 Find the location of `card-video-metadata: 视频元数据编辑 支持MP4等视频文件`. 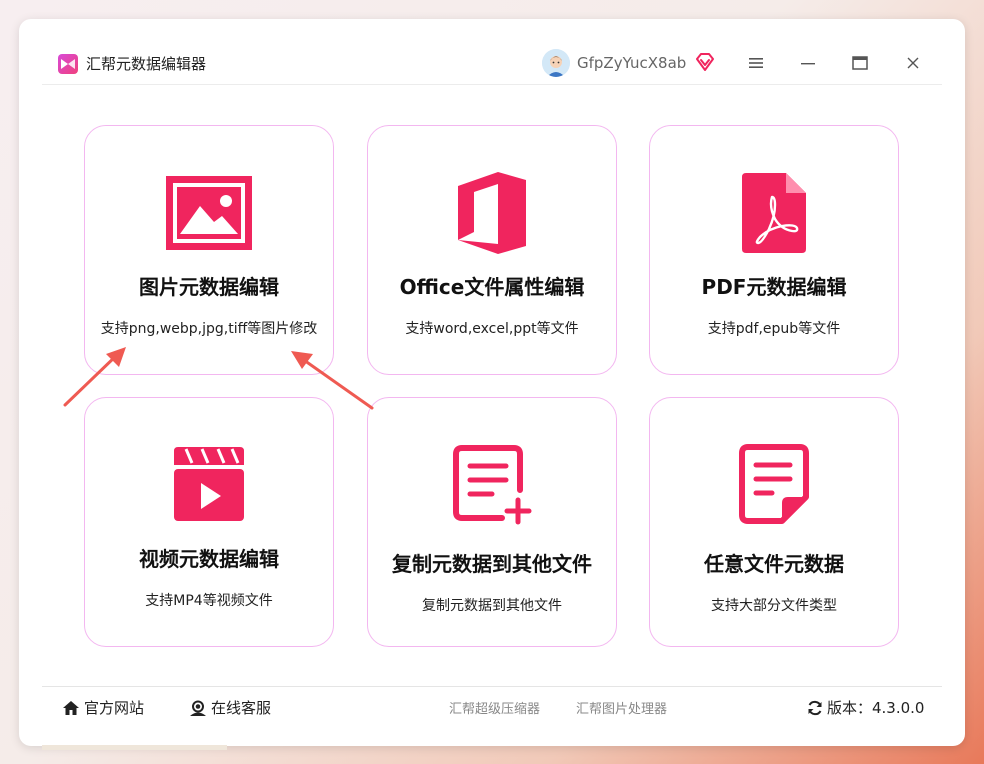

card-video-metadata: 视频元数据编辑 支持MP4等视频文件 is located at coordinates (209, 522).